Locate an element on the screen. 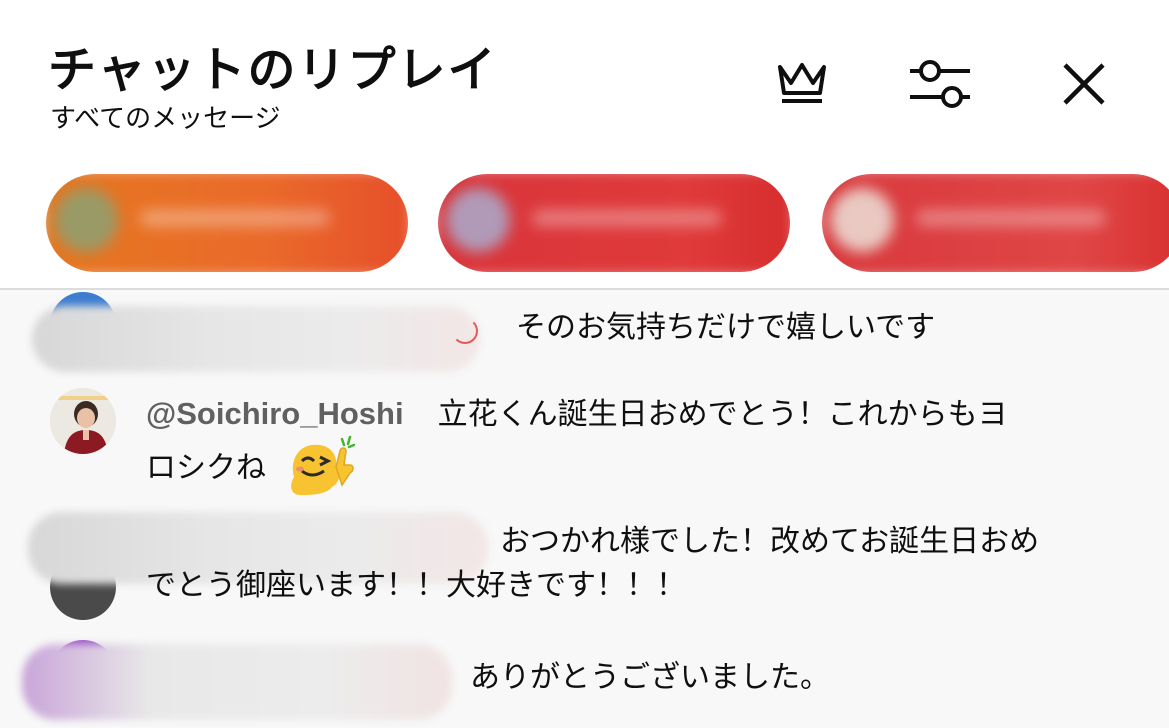 The height and width of the screenshot is (728, 1169). message-text: そのお気持ちだけで嬉しいです is located at coordinates (726, 327).